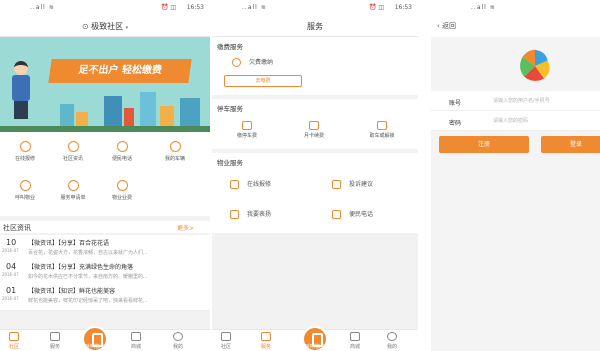  I want to click on parking-fee-item: 缴停车费, so click(247, 130).